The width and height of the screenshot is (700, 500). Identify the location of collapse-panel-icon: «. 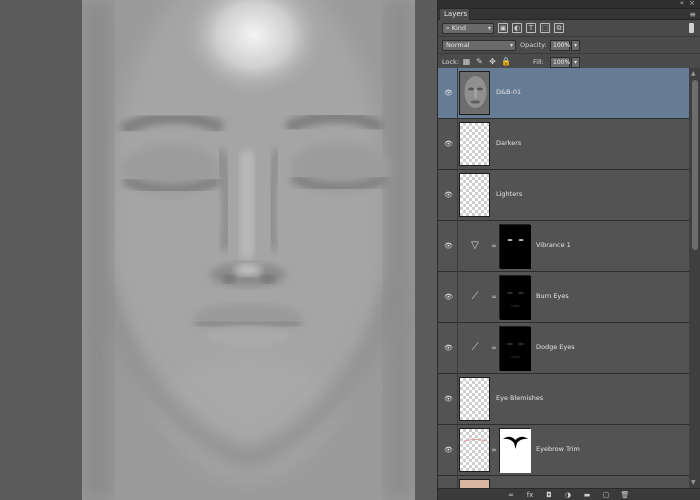
(682, 3).